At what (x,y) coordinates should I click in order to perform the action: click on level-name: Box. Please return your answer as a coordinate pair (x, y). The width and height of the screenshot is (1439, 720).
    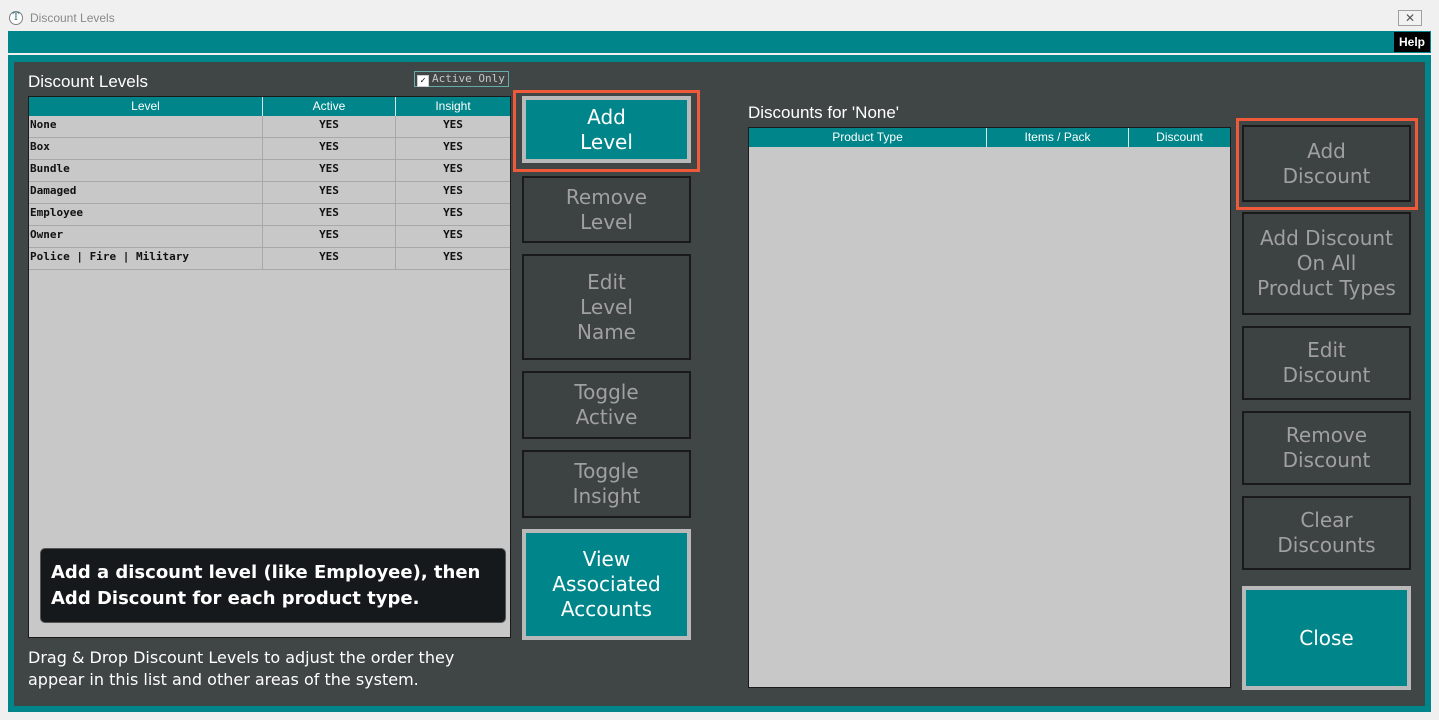
    Looking at the image, I should click on (146, 148).